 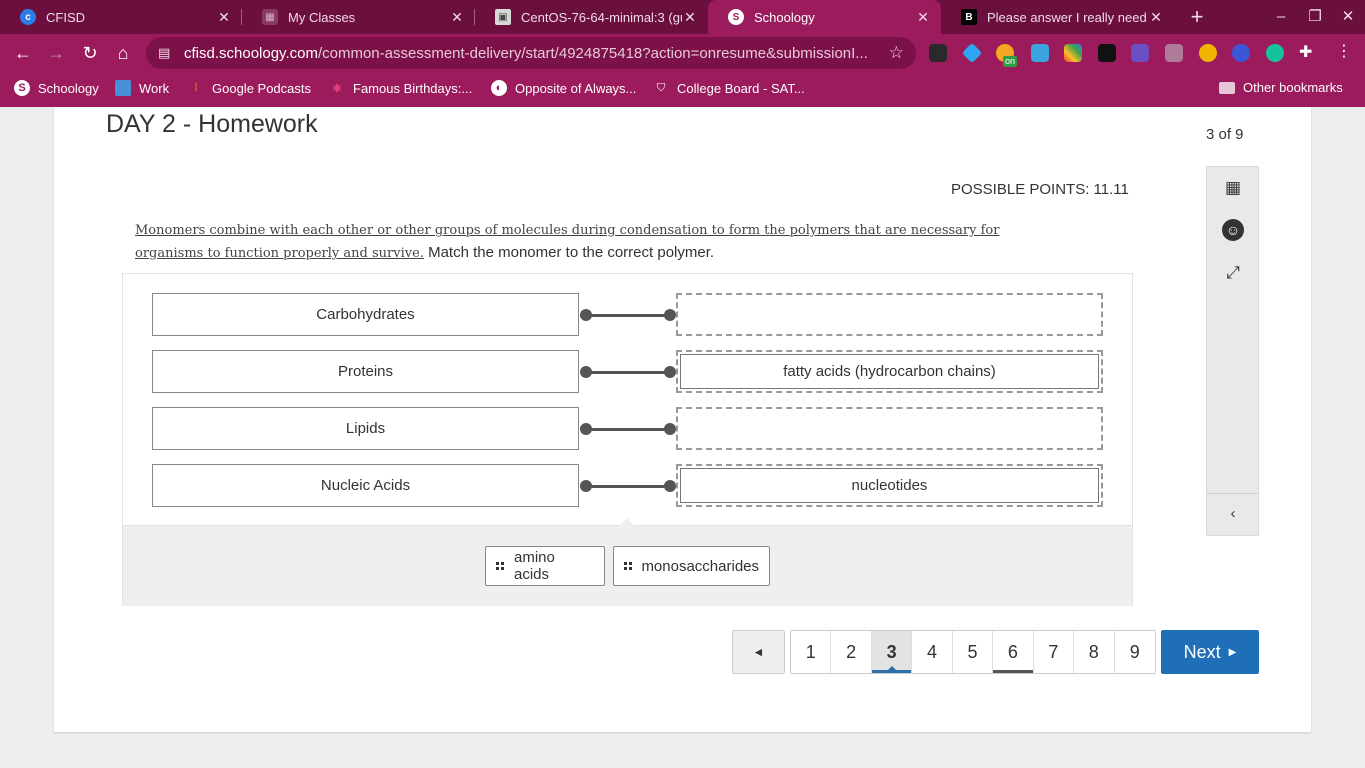 I want to click on minimize-button: –, so click(x=1281, y=17).